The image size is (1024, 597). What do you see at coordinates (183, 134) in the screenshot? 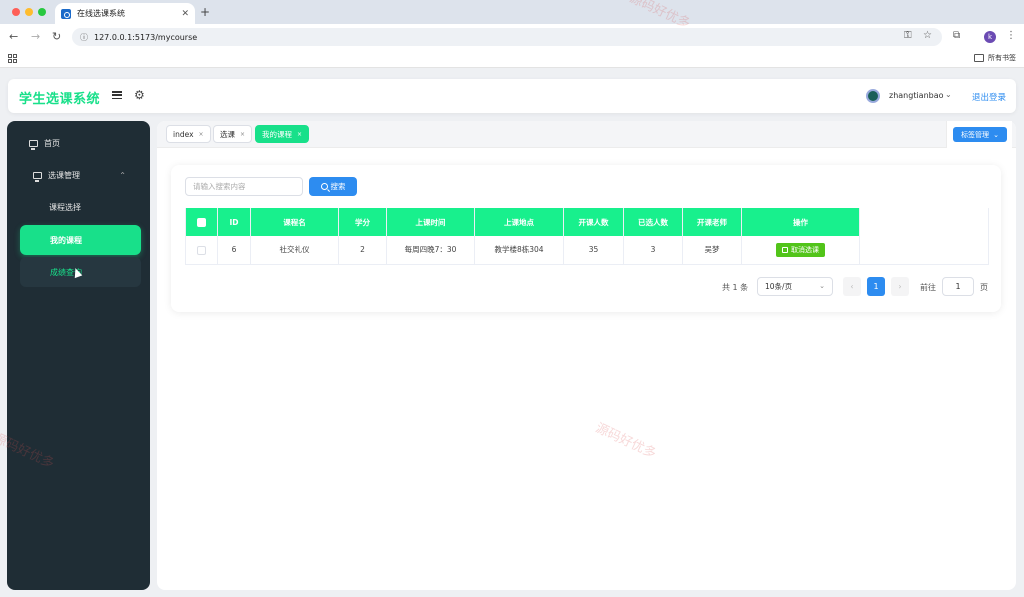
I see `tag-label: index` at bounding box center [183, 134].